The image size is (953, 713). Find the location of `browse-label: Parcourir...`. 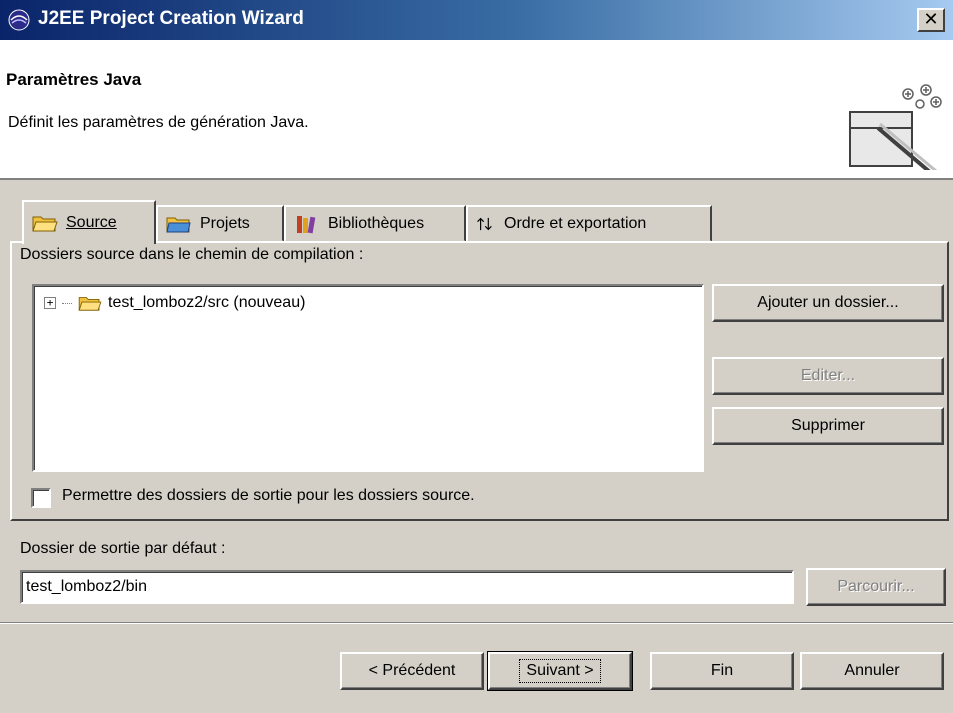

browse-label: Parcourir... is located at coordinates (876, 586).